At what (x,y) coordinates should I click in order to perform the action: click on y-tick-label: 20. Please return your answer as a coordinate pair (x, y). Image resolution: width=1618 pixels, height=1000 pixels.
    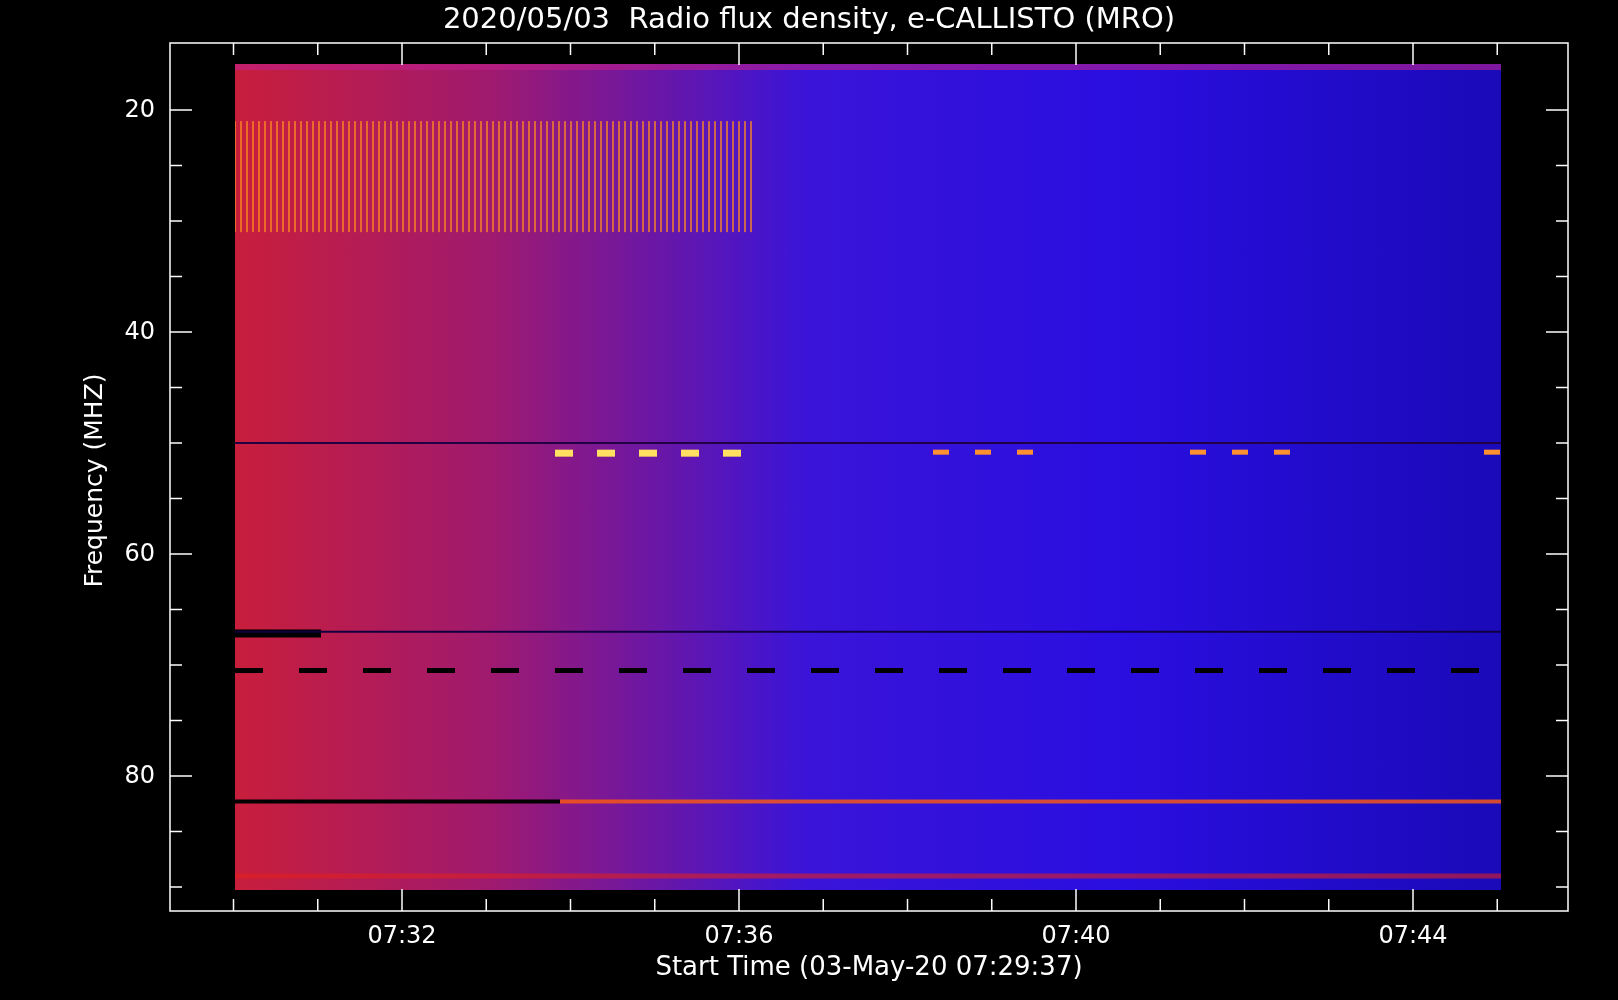
    Looking at the image, I should click on (139, 109).